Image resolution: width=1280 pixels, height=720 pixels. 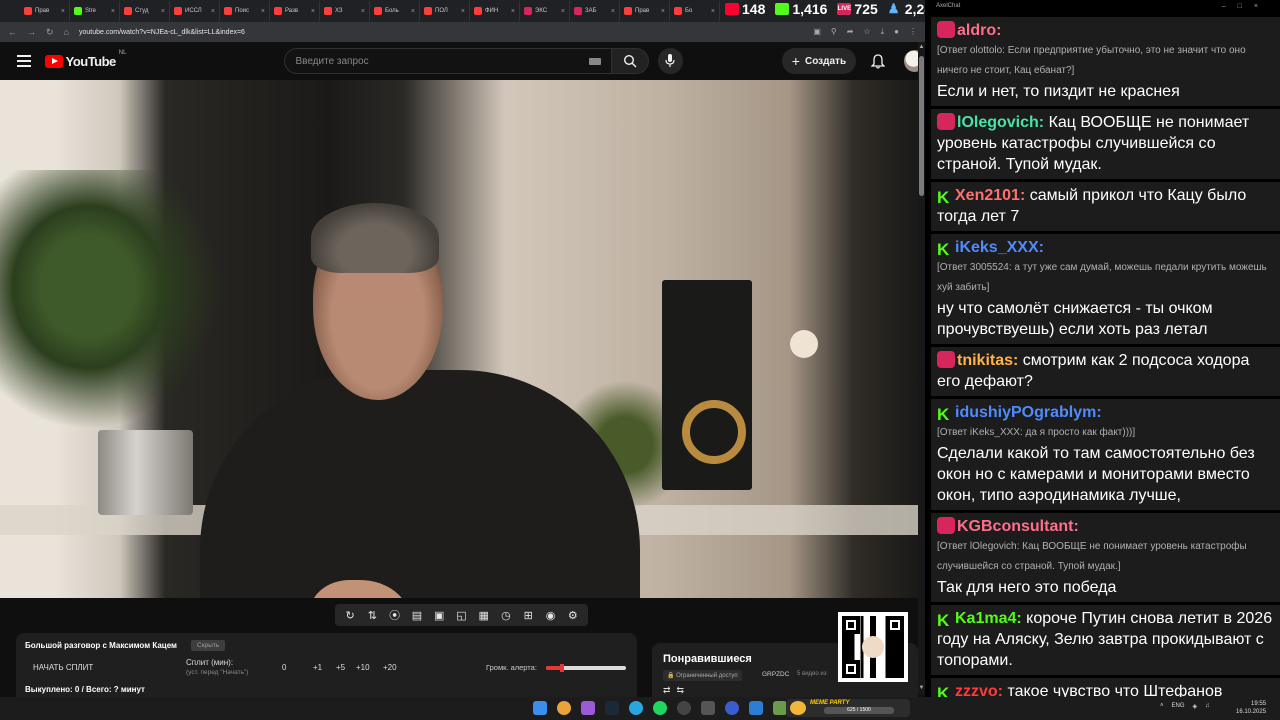 I want to click on browser-tab: ХЗ ×, so click(x=345, y=11).